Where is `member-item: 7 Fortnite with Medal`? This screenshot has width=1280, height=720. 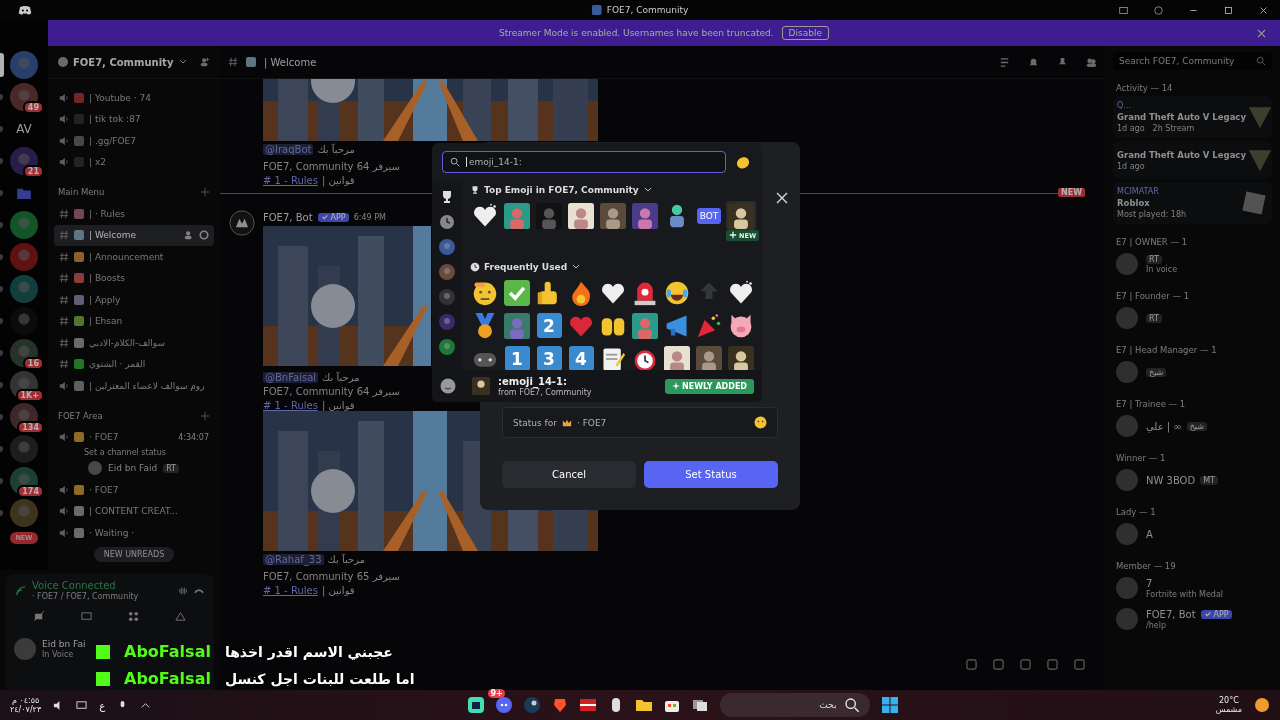 member-item: 7 Fortnite with Medal is located at coordinates (1192, 588).